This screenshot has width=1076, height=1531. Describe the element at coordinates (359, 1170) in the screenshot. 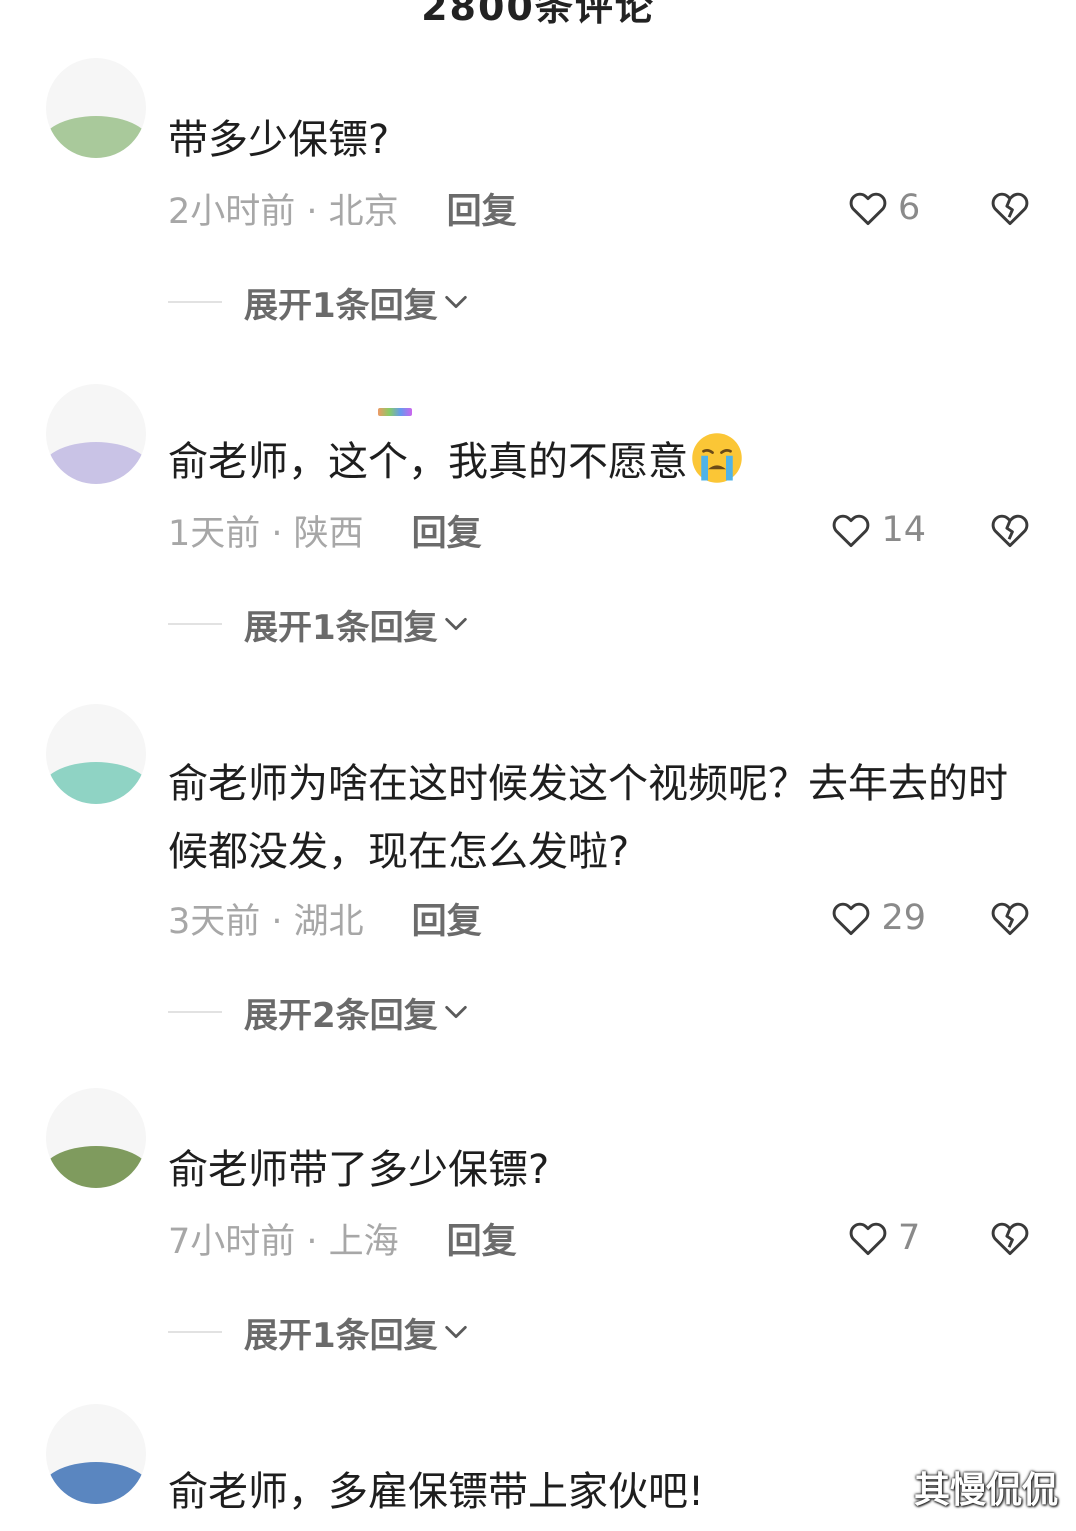

I see `comment-text: 俞老师带了多少保镖?` at that location.